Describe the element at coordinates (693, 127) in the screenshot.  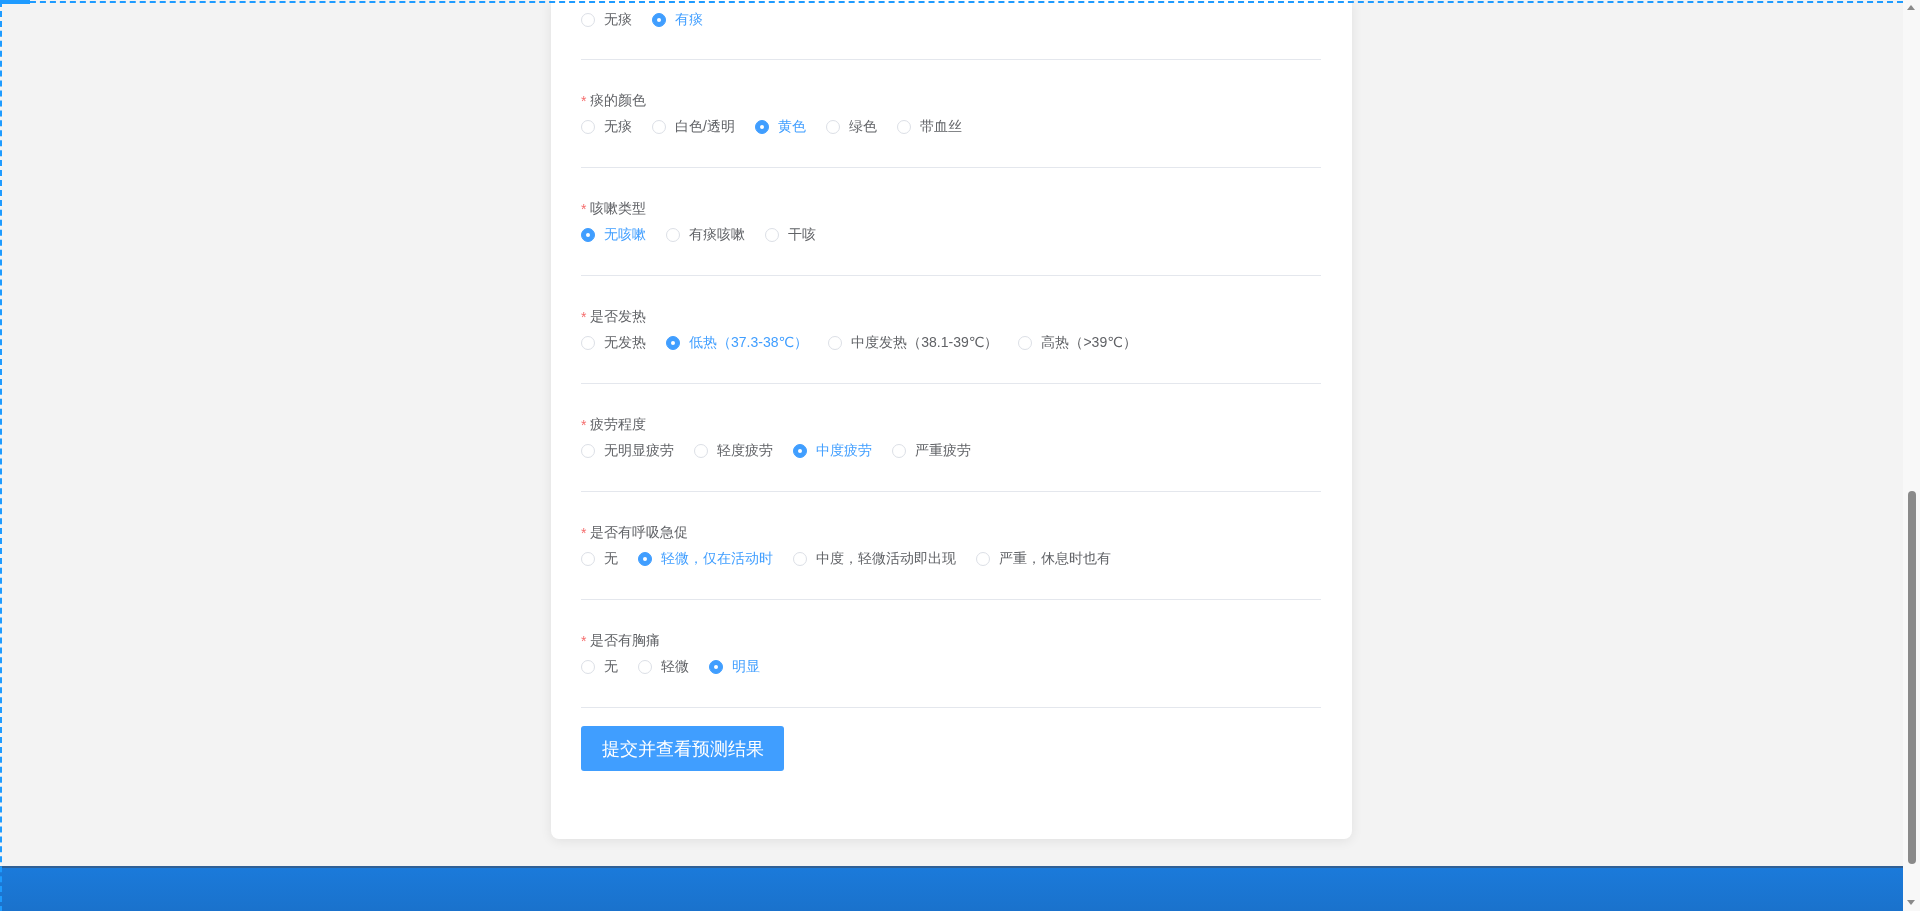
I see `radio-option: 白色/透明` at that location.